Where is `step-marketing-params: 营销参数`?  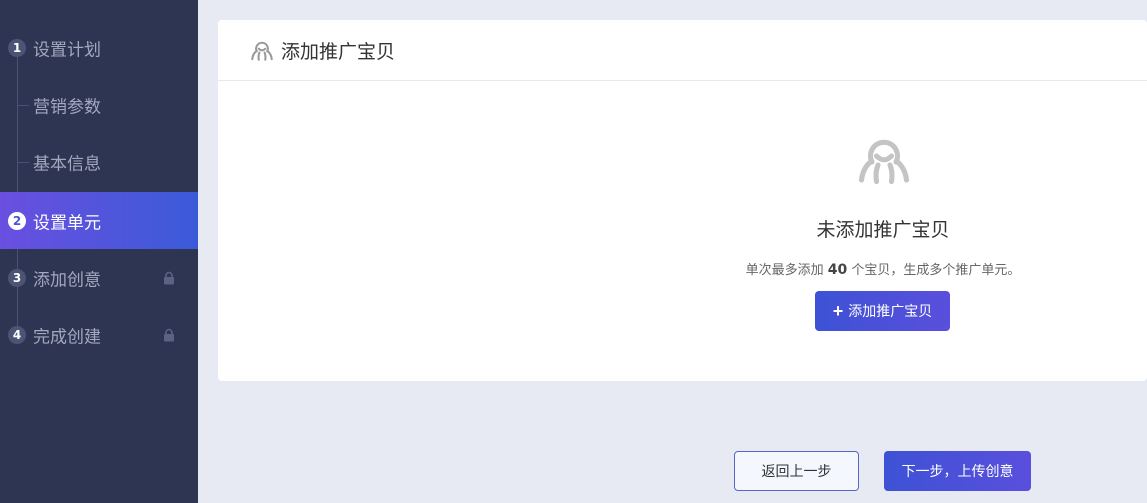
step-marketing-params: 营销参数 is located at coordinates (99, 104).